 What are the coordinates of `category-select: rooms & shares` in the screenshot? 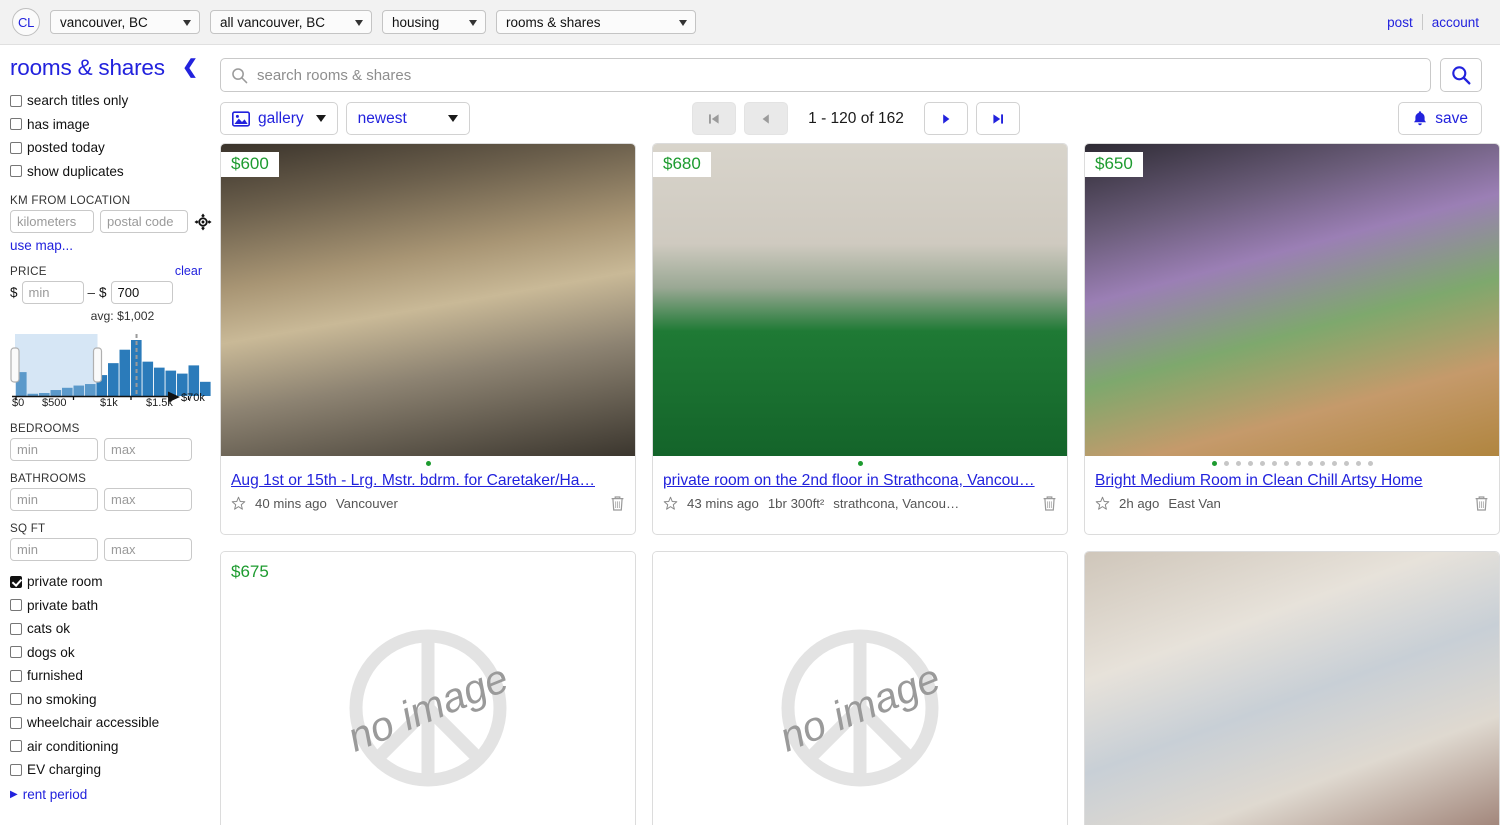 It's located at (596, 22).